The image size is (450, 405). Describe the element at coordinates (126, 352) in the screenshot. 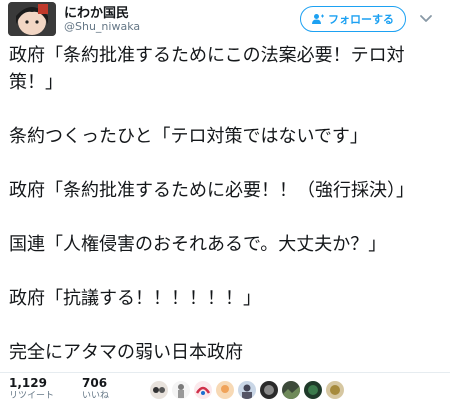

I see `tweet-line: 完全にアタマの弱い日本政府` at that location.